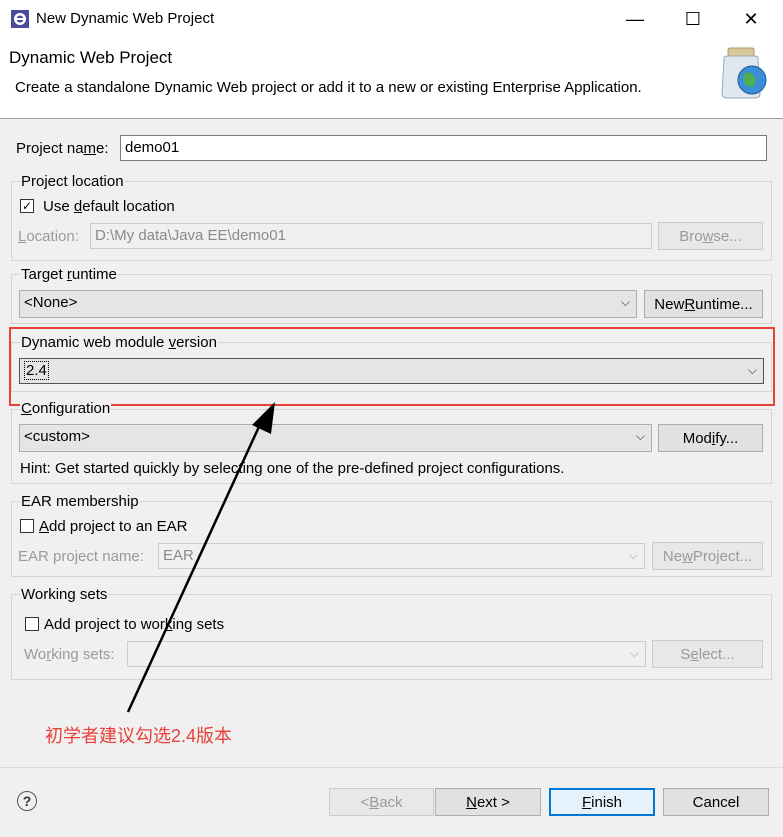 This screenshot has height=837, width=783. Describe the element at coordinates (62, 148) in the screenshot. I see `project-name-label: Project name:` at that location.